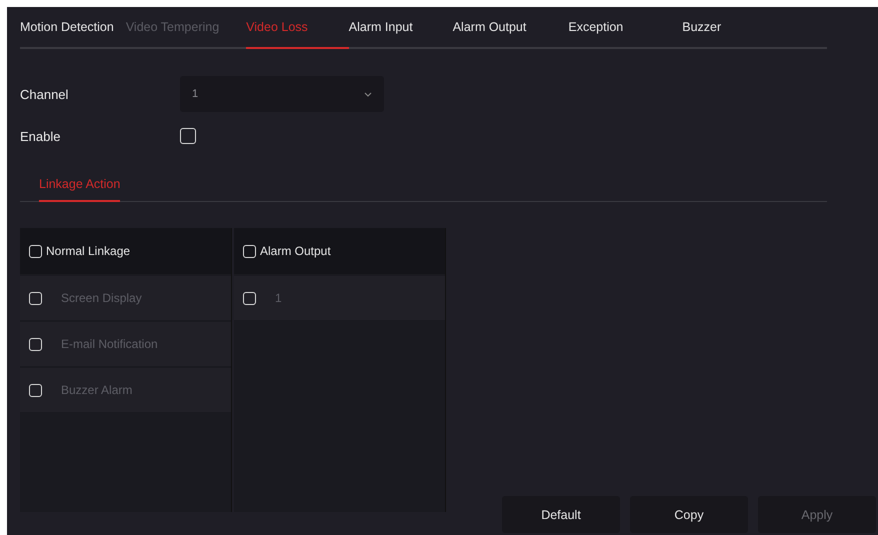 The height and width of the screenshot is (535, 878). I want to click on tab: Video Loss, so click(297, 28).